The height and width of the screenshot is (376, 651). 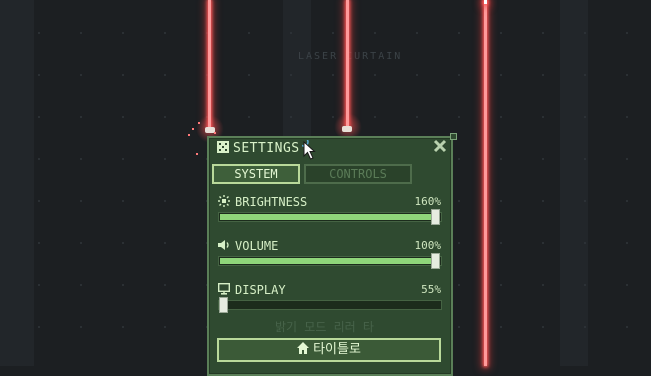 I want to click on display-value: 55%, so click(x=431, y=289).